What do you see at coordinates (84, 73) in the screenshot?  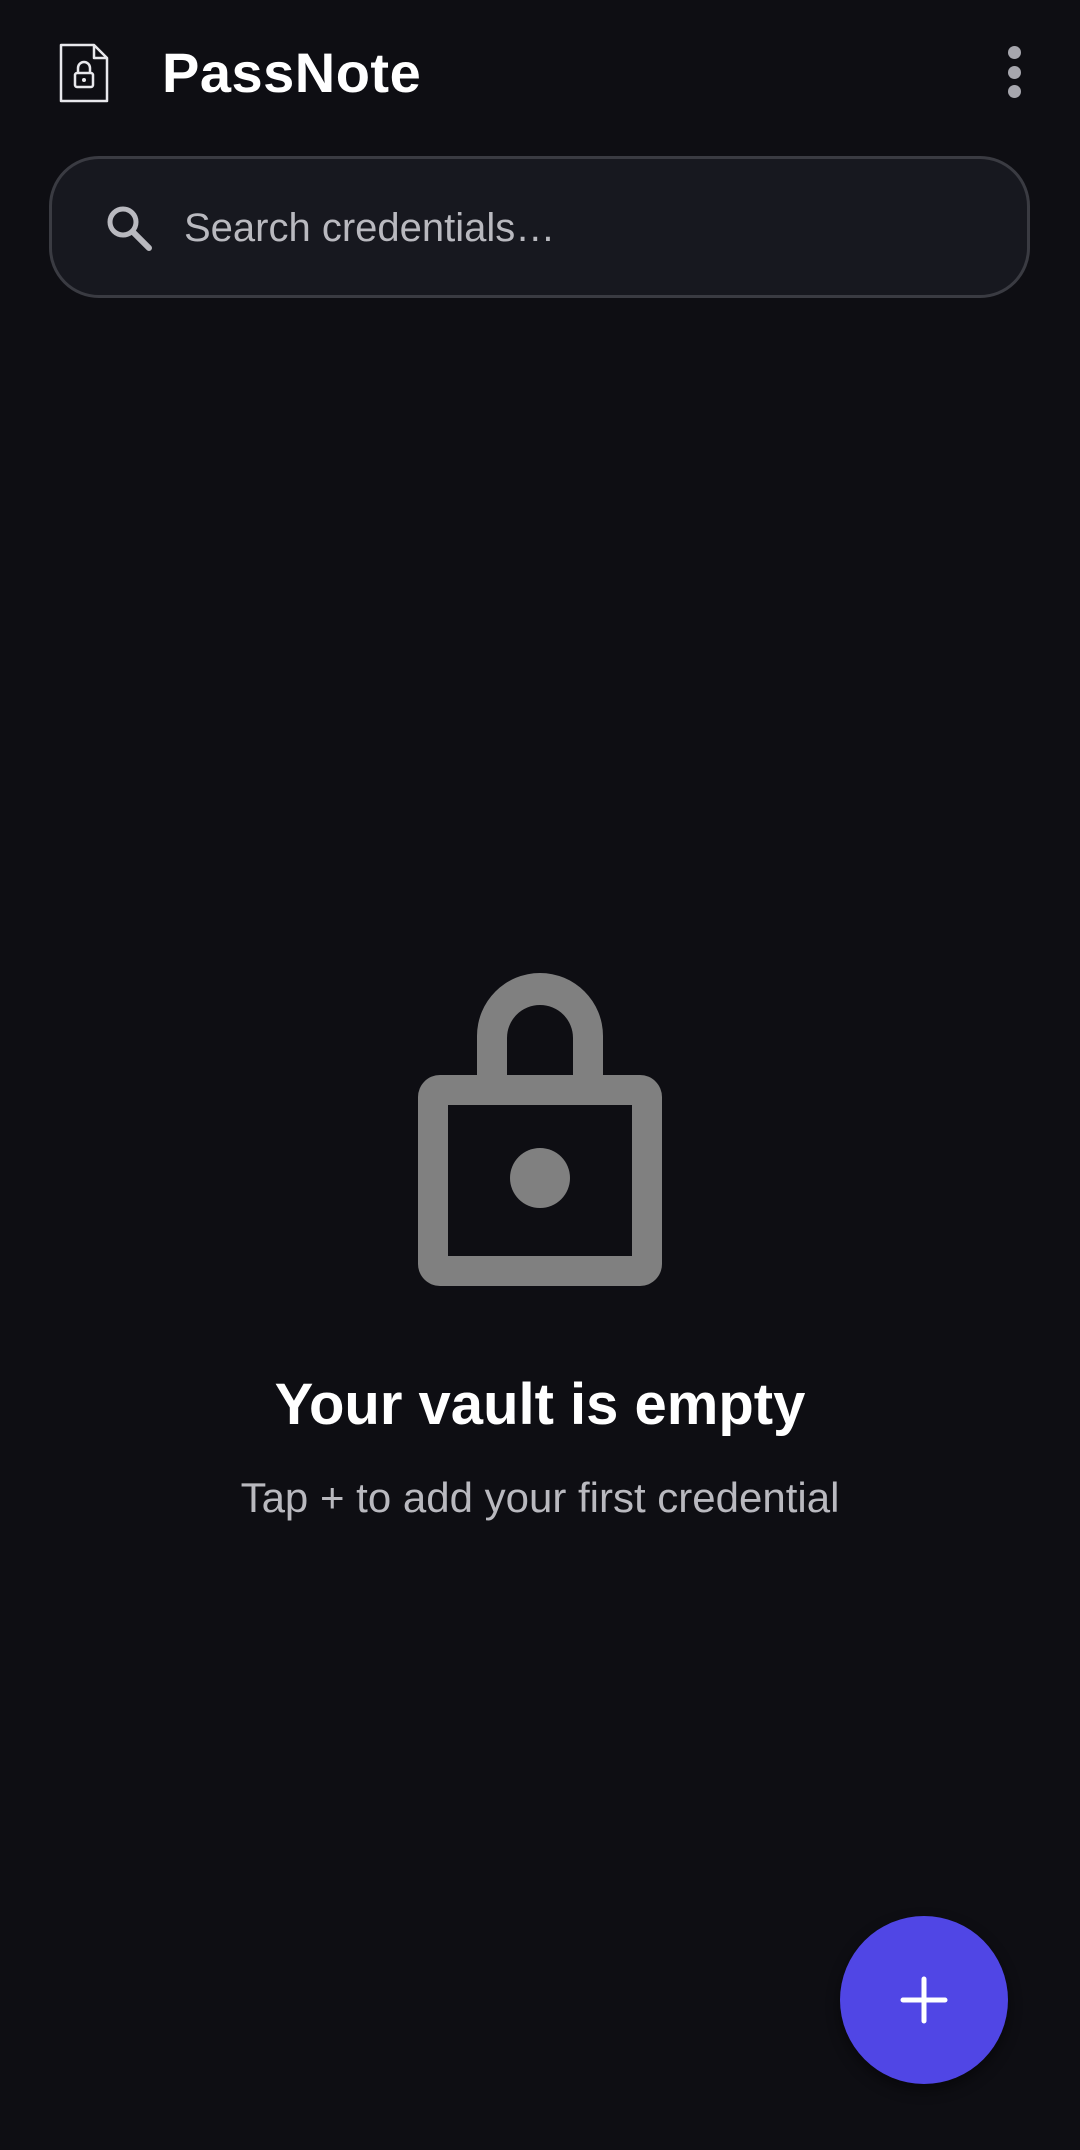 I see `locked-document-icon` at bounding box center [84, 73].